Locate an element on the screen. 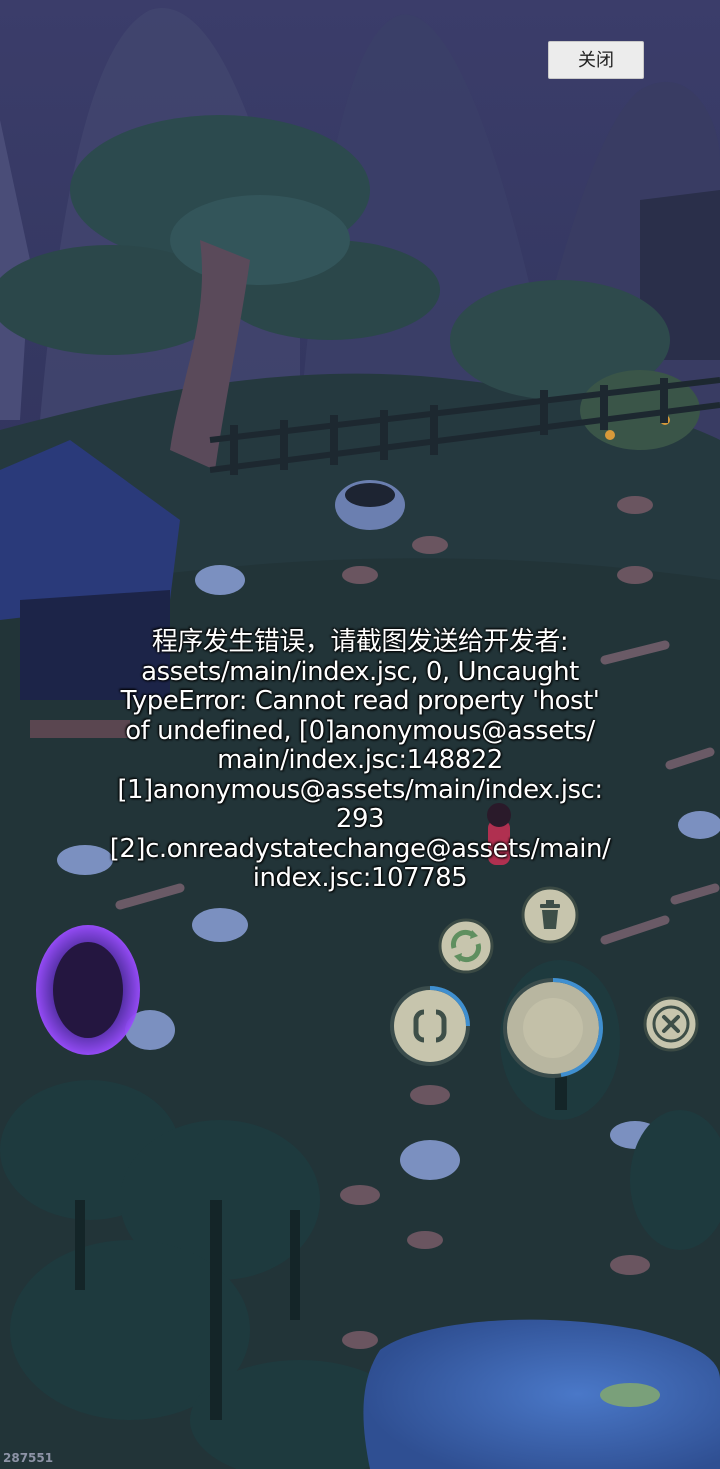 This screenshot has height=1469, width=720. error-line: [1]anonymous@assets/main/index.jsc: is located at coordinates (360, 789).